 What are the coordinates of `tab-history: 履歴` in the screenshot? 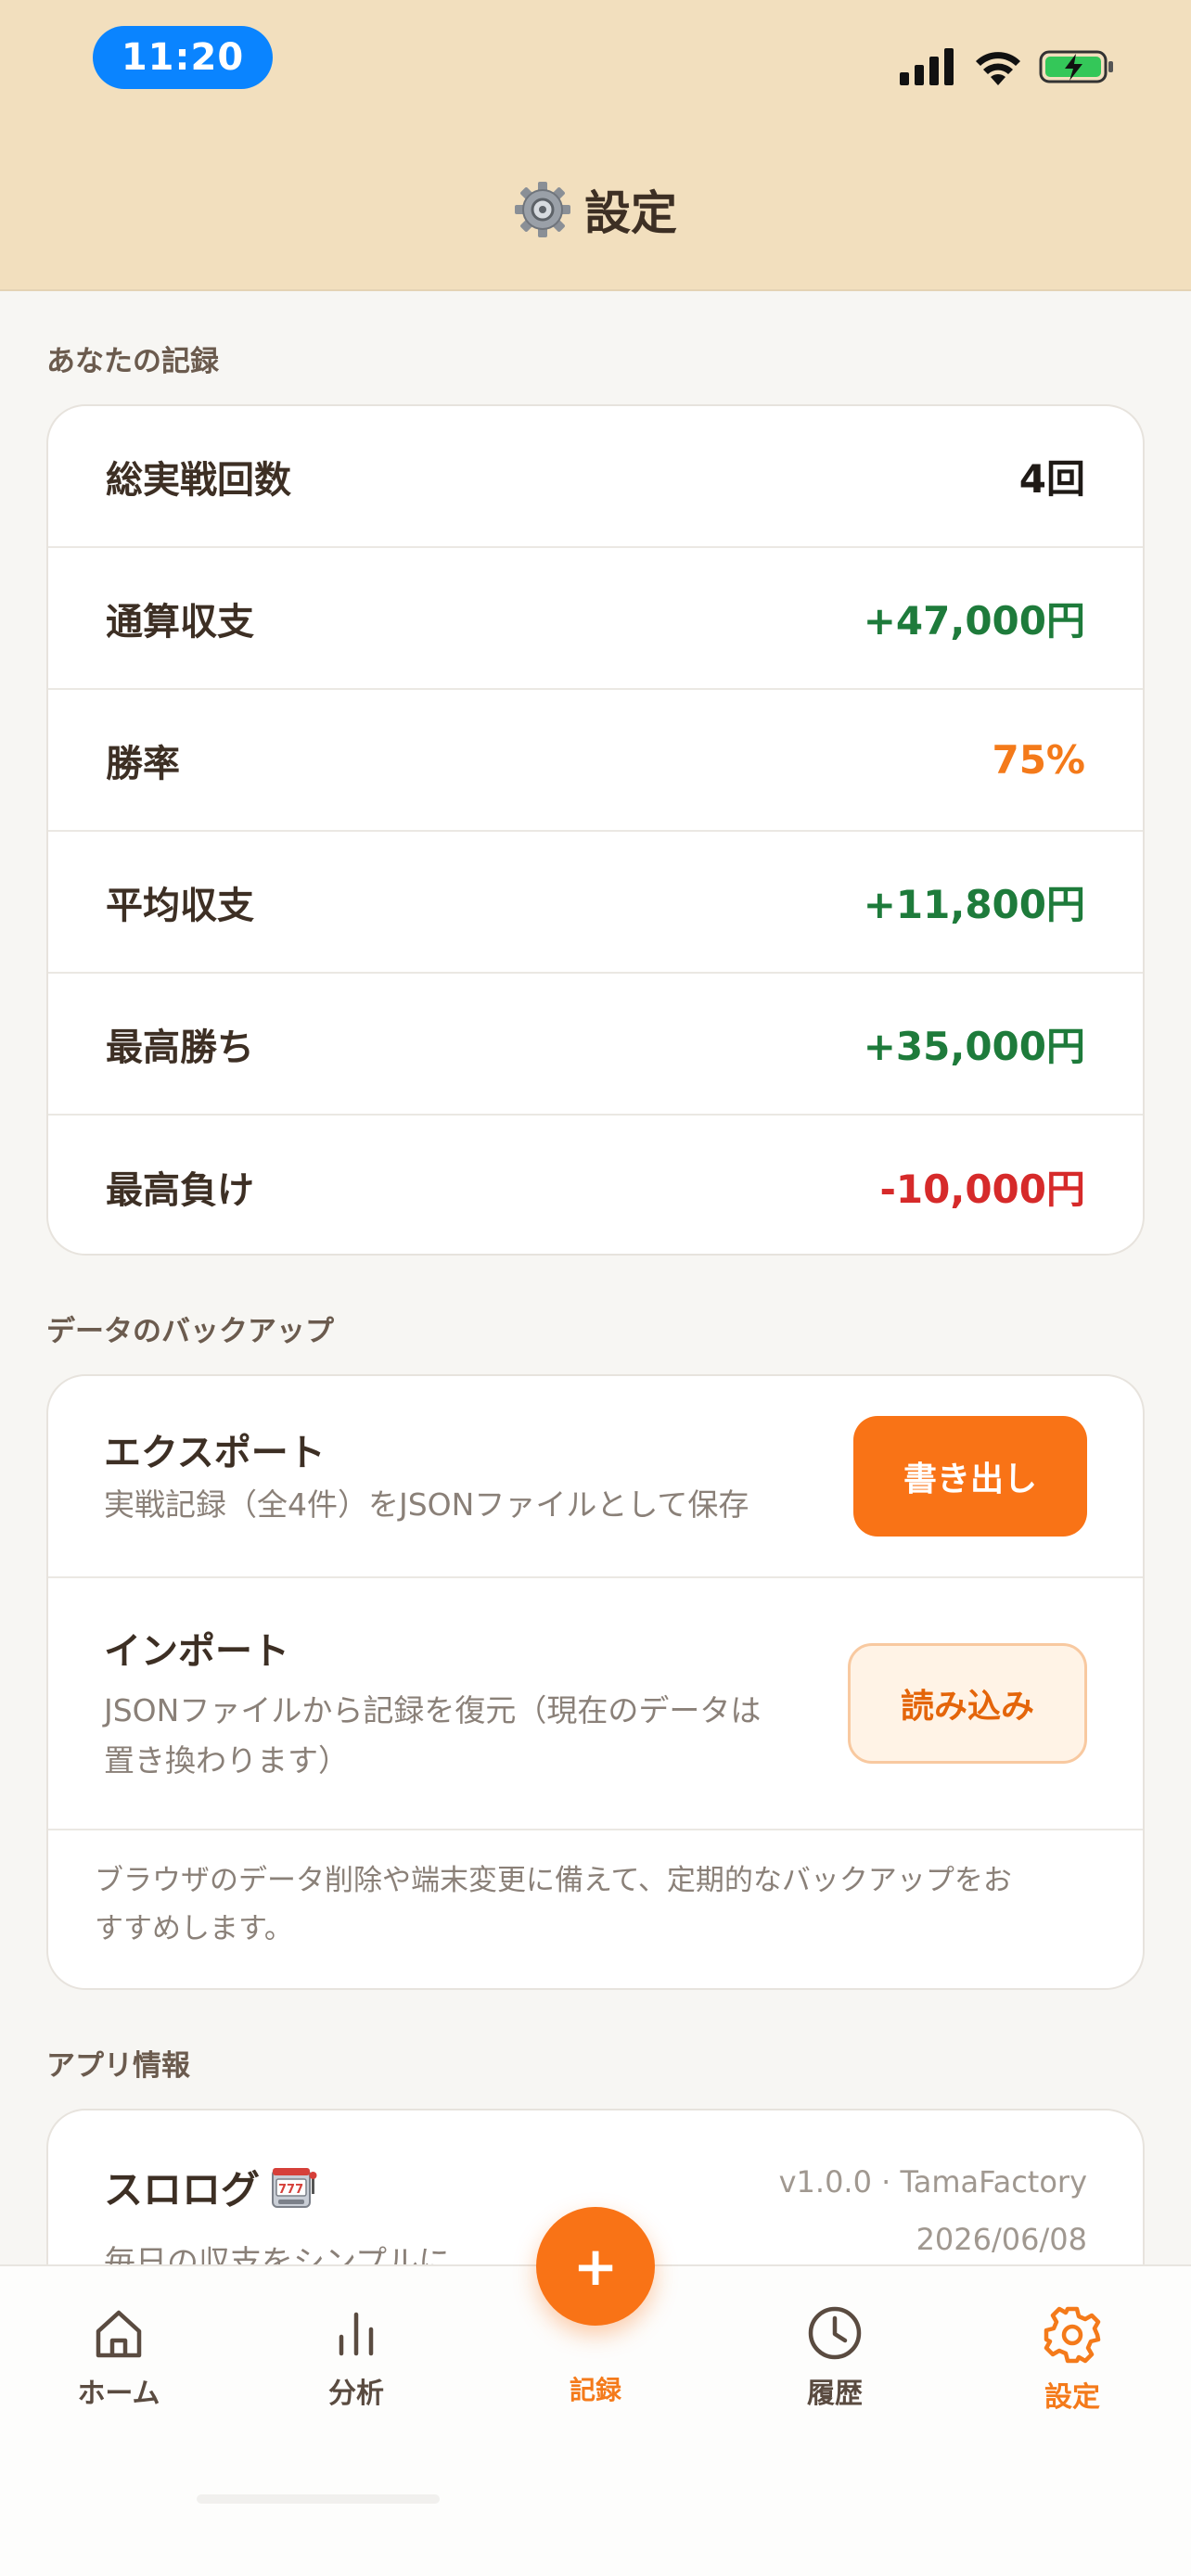 It's located at (835, 2358).